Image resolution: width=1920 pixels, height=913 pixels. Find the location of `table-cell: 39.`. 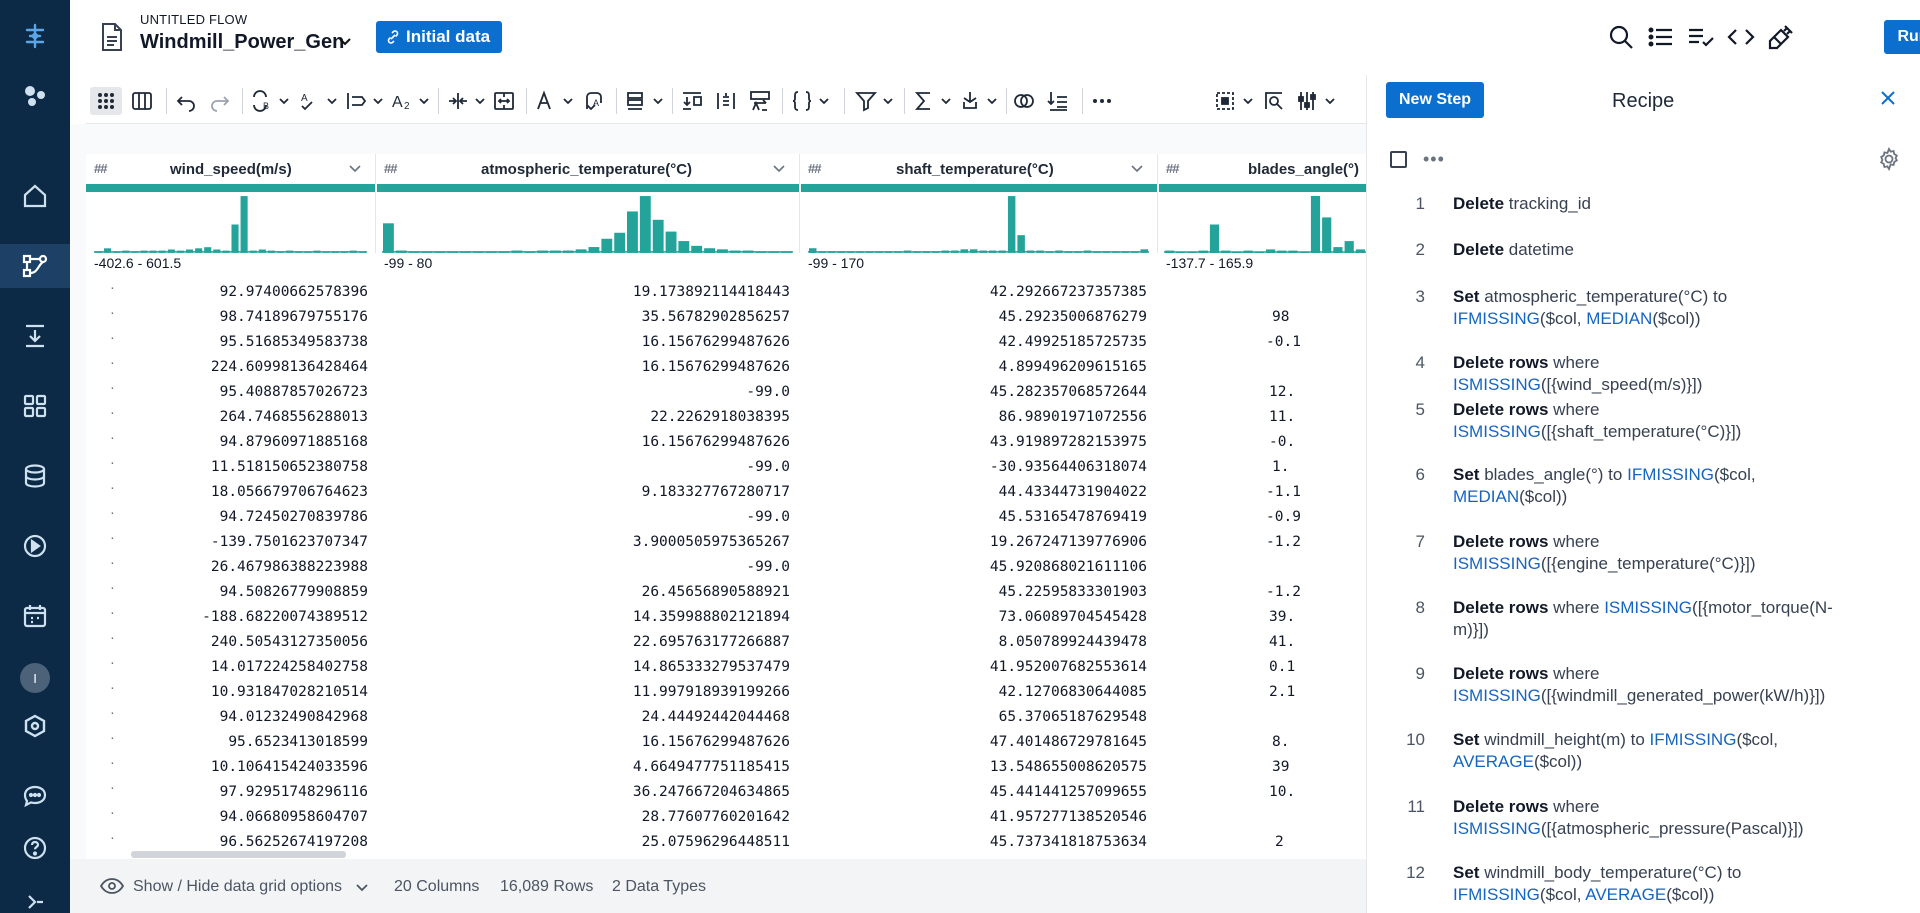

table-cell: 39. is located at coordinates (1309, 617).